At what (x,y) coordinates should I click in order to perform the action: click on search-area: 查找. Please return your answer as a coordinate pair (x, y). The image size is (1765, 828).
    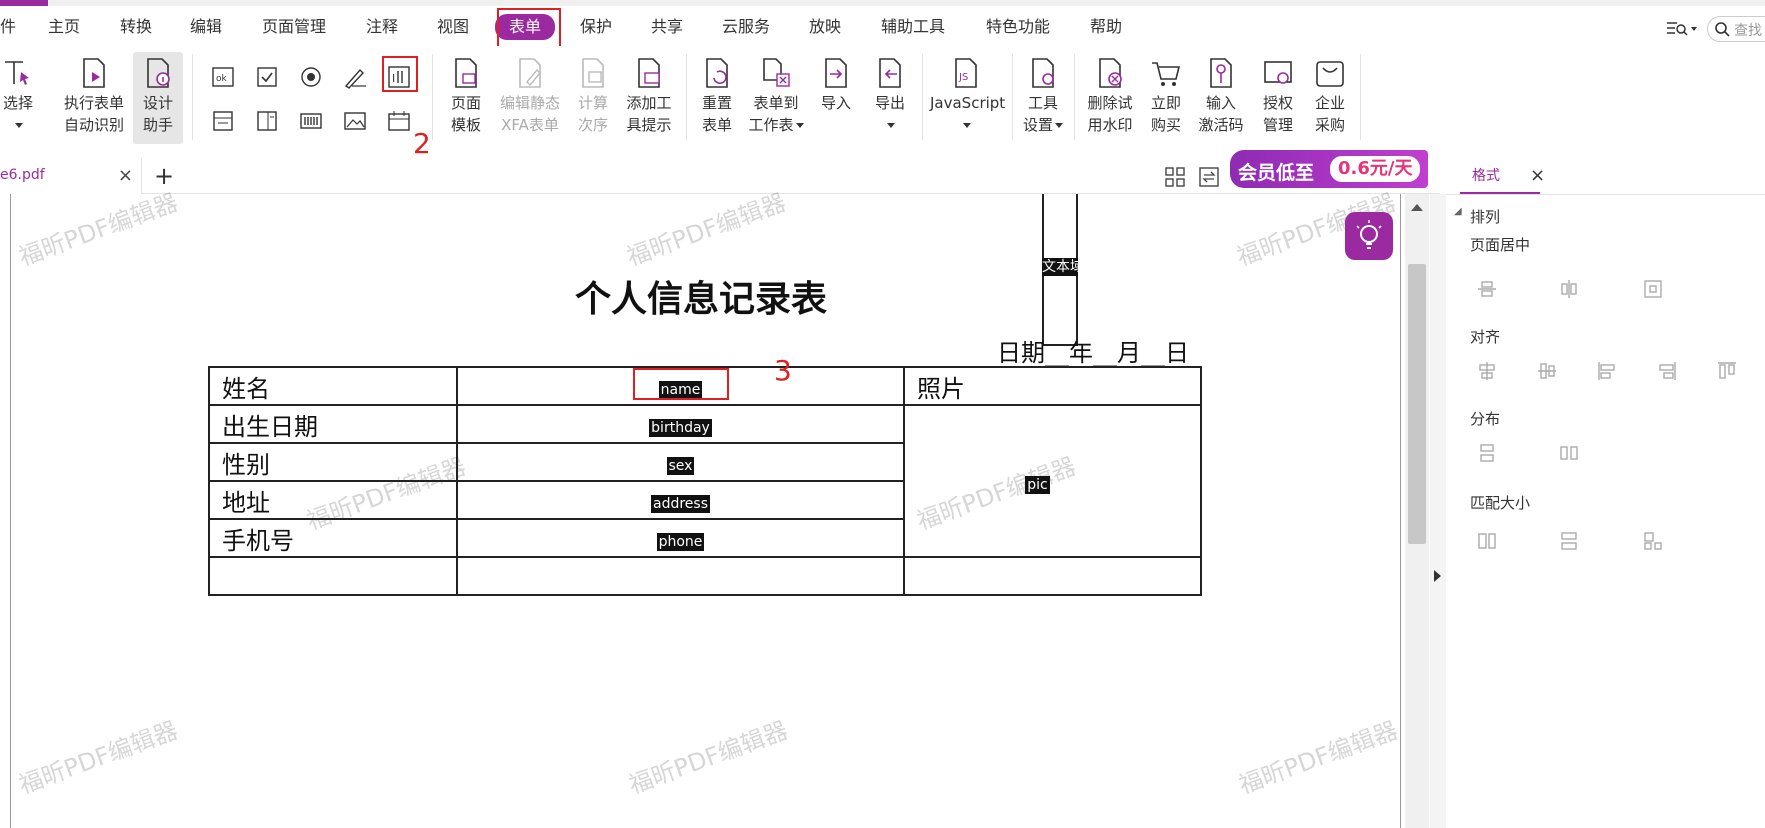
    Looking at the image, I should click on (1715, 29).